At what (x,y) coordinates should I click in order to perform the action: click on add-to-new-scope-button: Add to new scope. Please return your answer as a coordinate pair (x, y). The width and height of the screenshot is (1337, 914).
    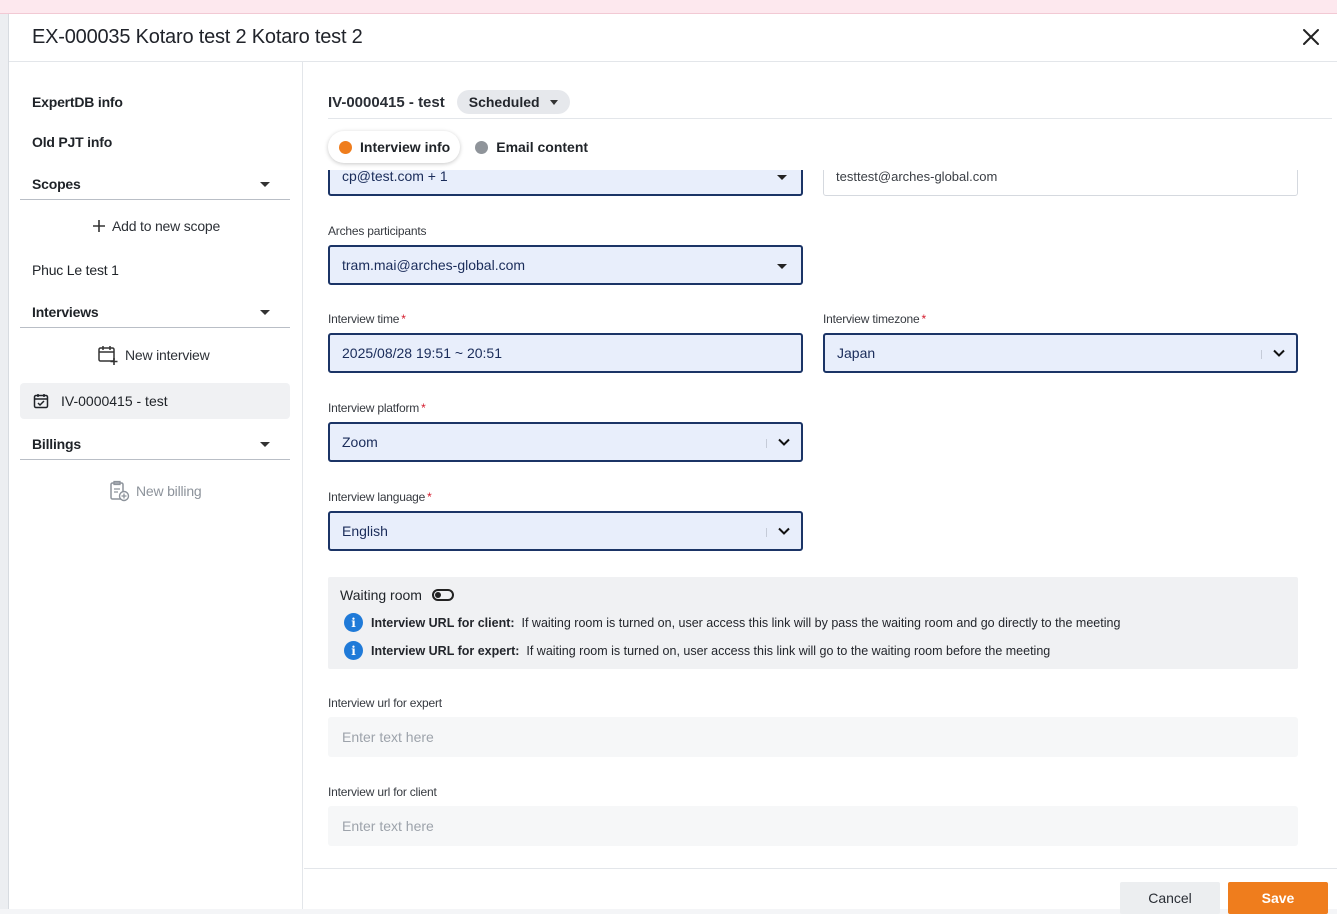
    Looking at the image, I should click on (156, 226).